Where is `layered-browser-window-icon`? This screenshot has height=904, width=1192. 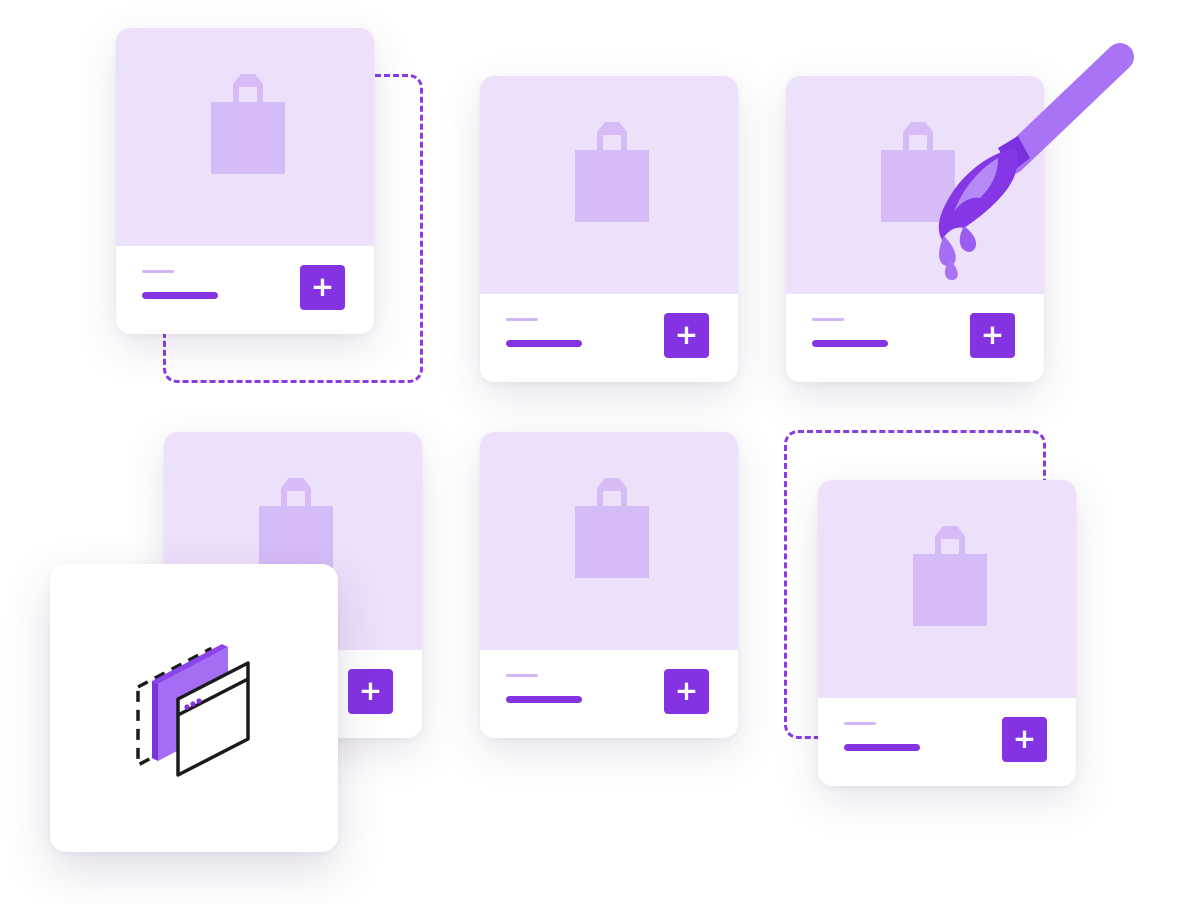 layered-browser-window-icon is located at coordinates (193, 710).